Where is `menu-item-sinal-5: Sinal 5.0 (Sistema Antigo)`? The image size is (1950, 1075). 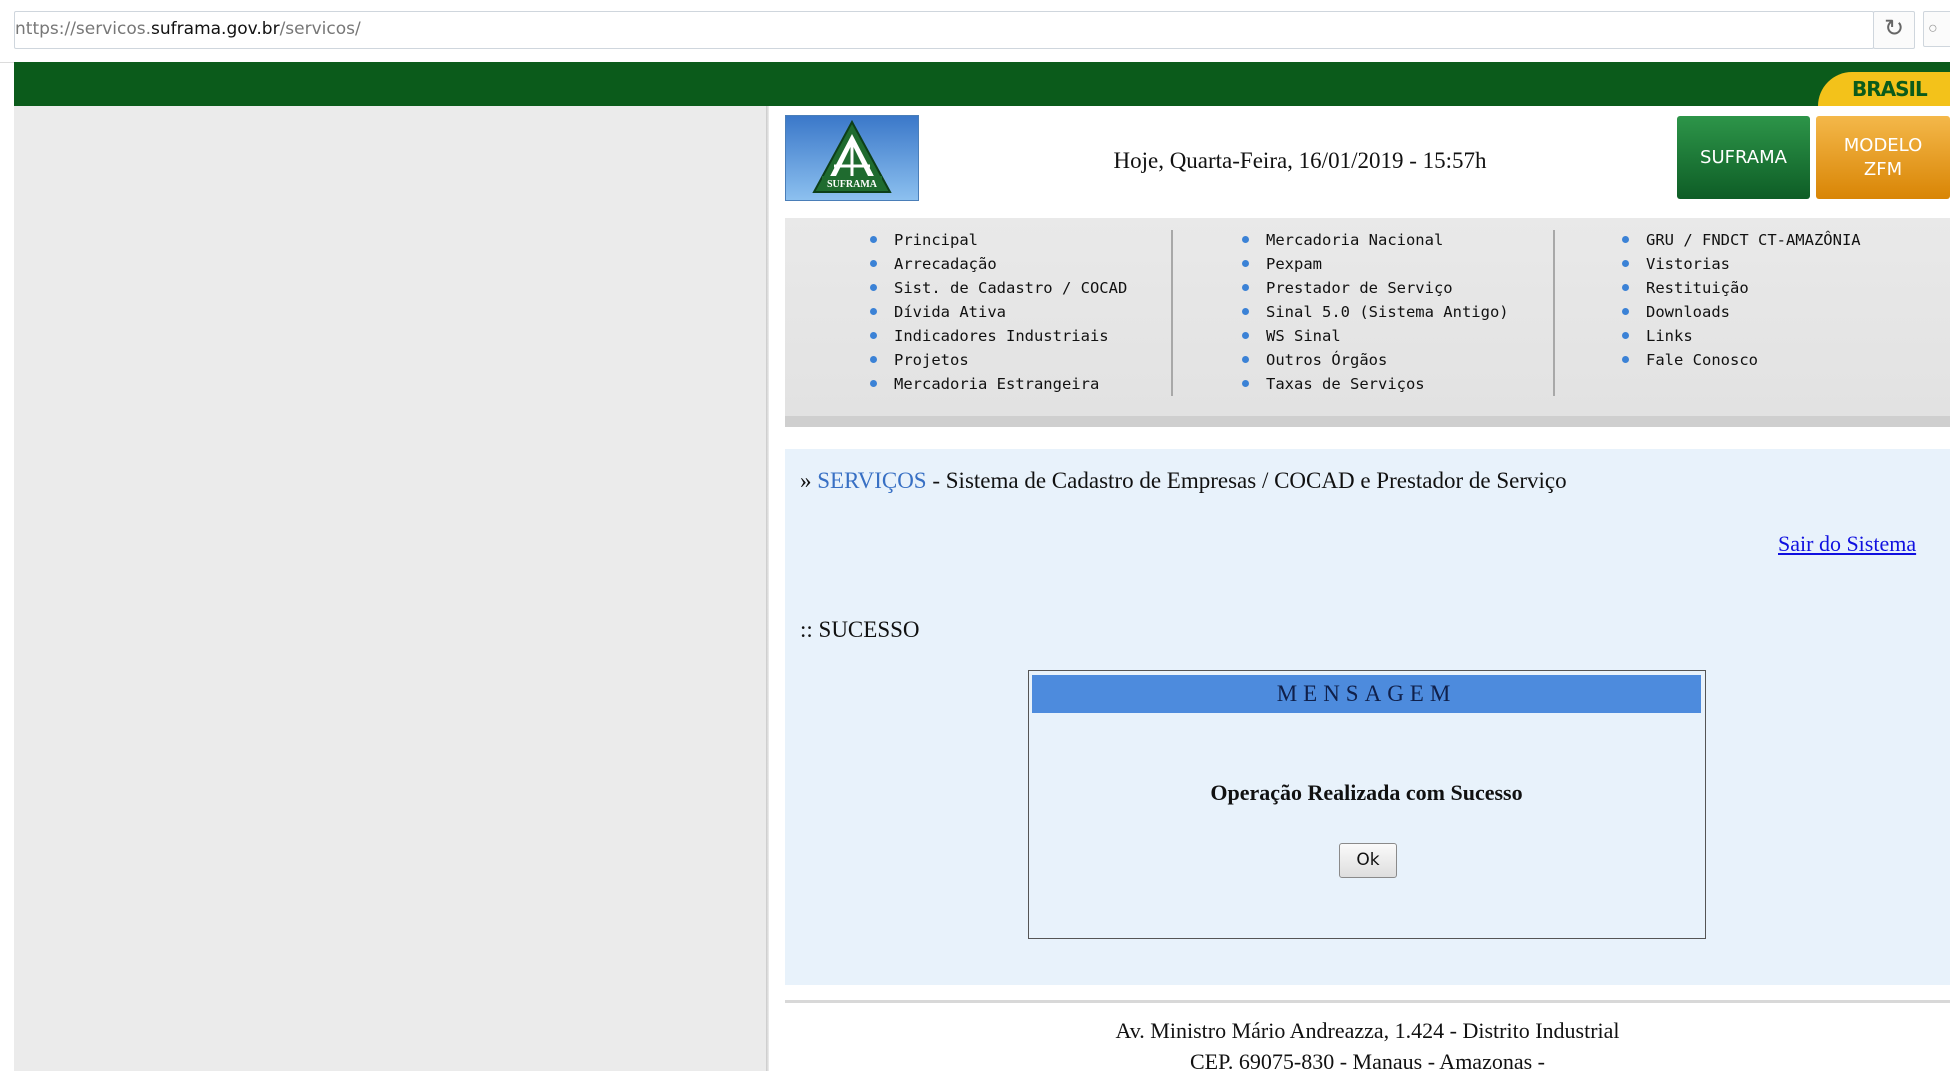 menu-item-sinal-5: Sinal 5.0 (Sistema Antigo) is located at coordinates (1375, 312).